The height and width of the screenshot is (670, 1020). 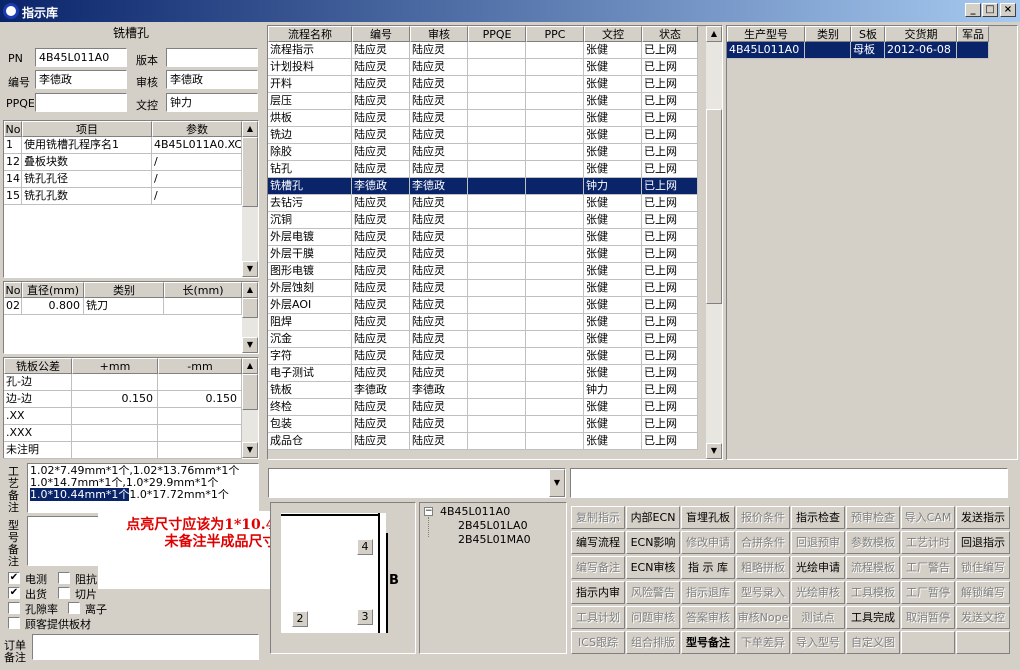 What do you see at coordinates (123, 179) in the screenshot?
I see `param-row: 14 铣孔孔径 /` at bounding box center [123, 179].